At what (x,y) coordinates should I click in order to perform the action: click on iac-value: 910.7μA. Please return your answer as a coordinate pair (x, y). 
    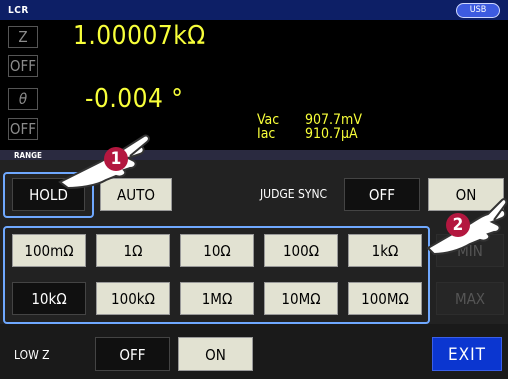
    Looking at the image, I should click on (331, 134).